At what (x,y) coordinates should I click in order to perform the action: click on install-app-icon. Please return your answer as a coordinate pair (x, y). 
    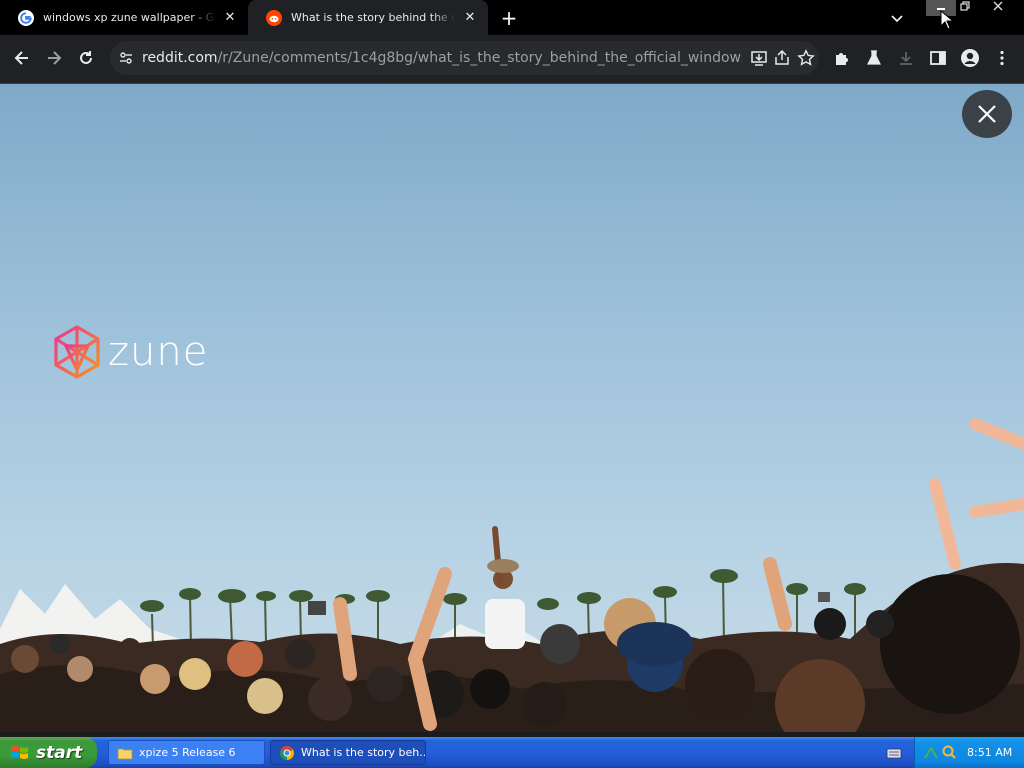
    Looking at the image, I should click on (759, 58).